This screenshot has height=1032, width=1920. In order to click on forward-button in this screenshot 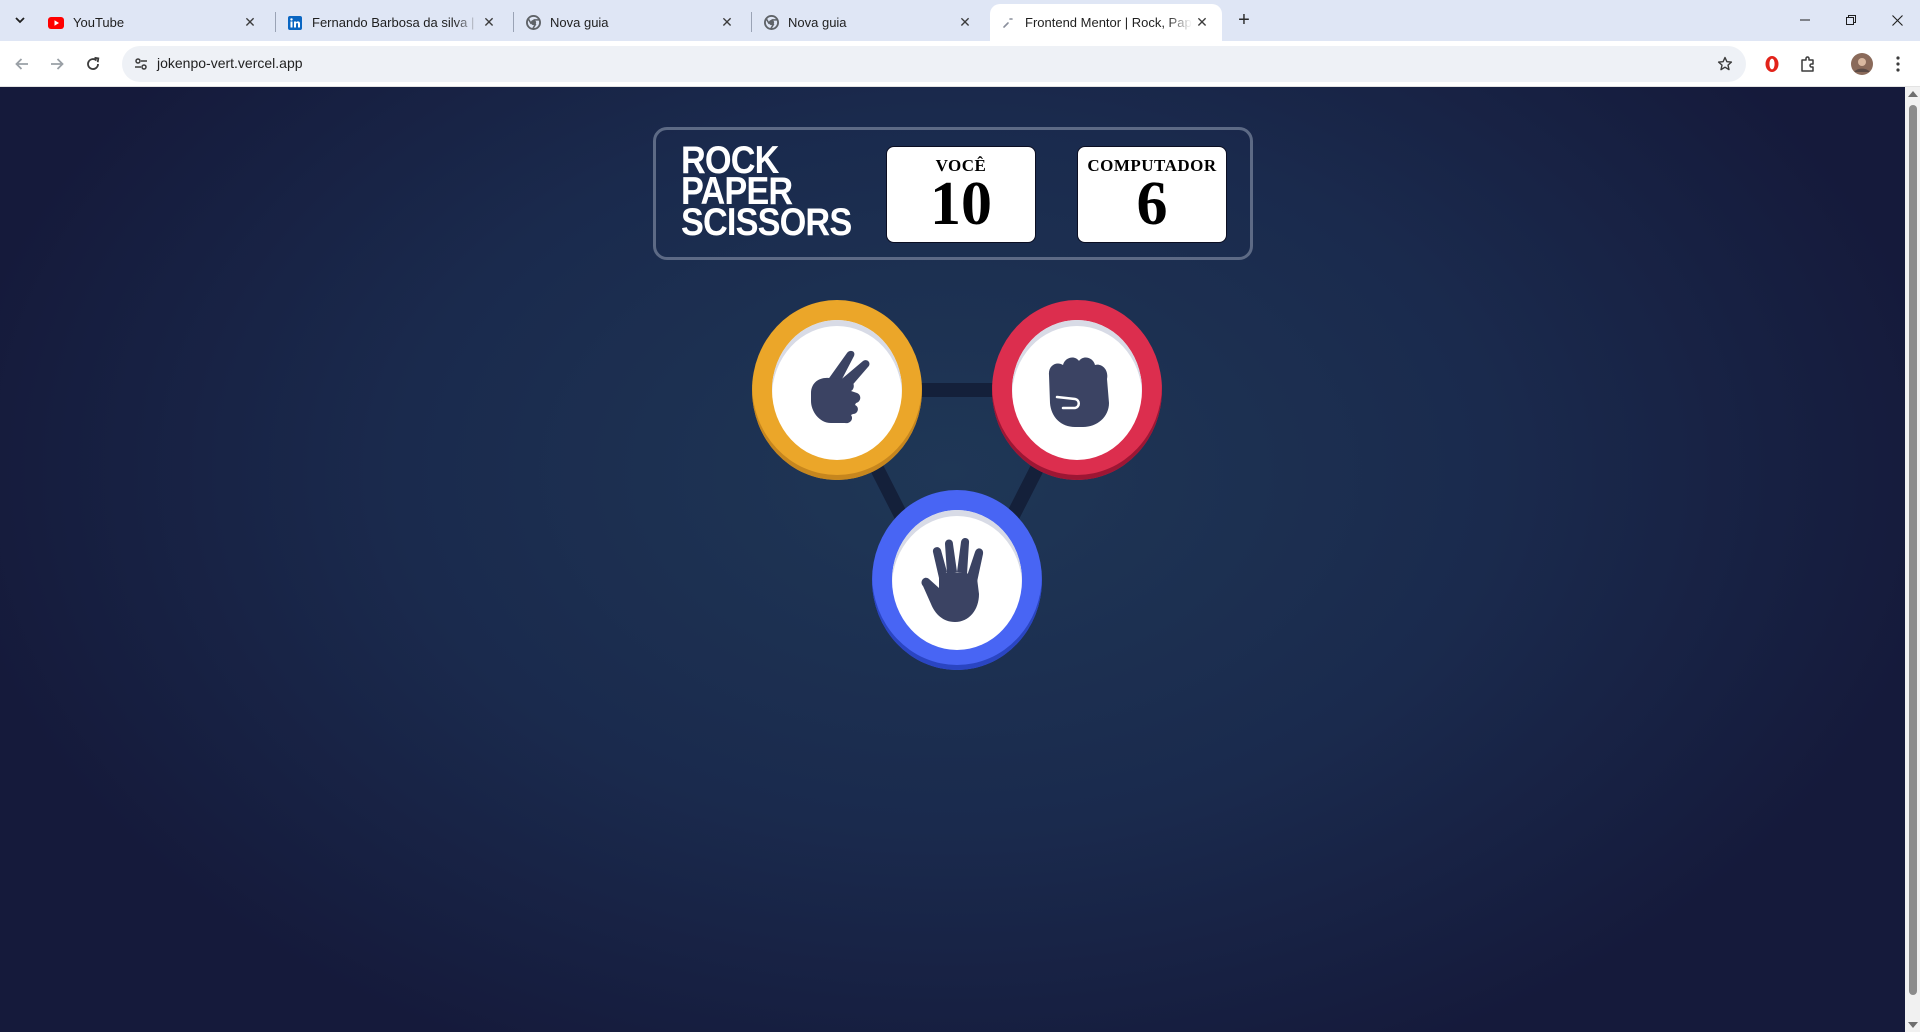, I will do `click(57, 64)`.